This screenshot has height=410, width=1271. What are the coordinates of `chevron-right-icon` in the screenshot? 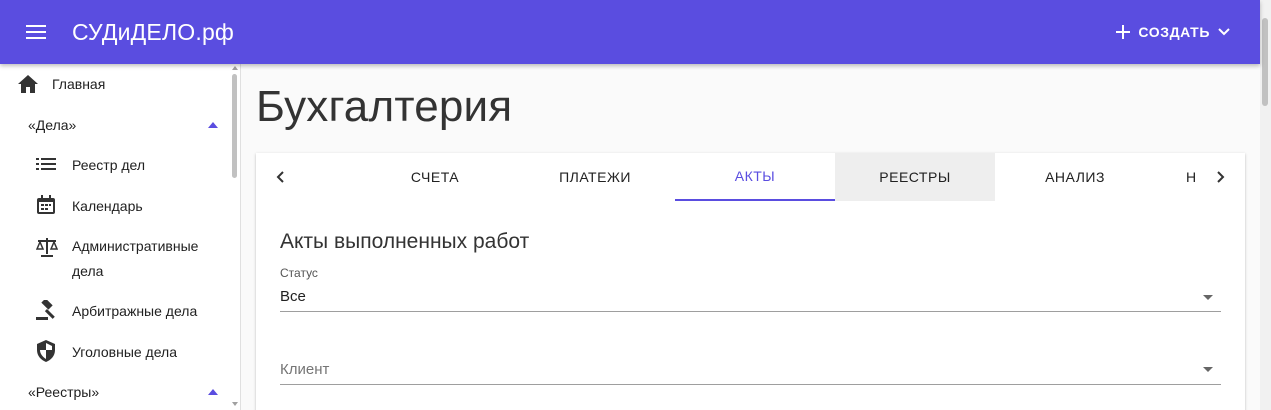 It's located at (1221, 177).